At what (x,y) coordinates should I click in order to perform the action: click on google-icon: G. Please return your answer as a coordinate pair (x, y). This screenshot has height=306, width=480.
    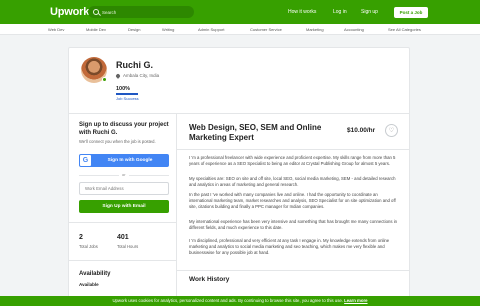
    Looking at the image, I should click on (85, 160).